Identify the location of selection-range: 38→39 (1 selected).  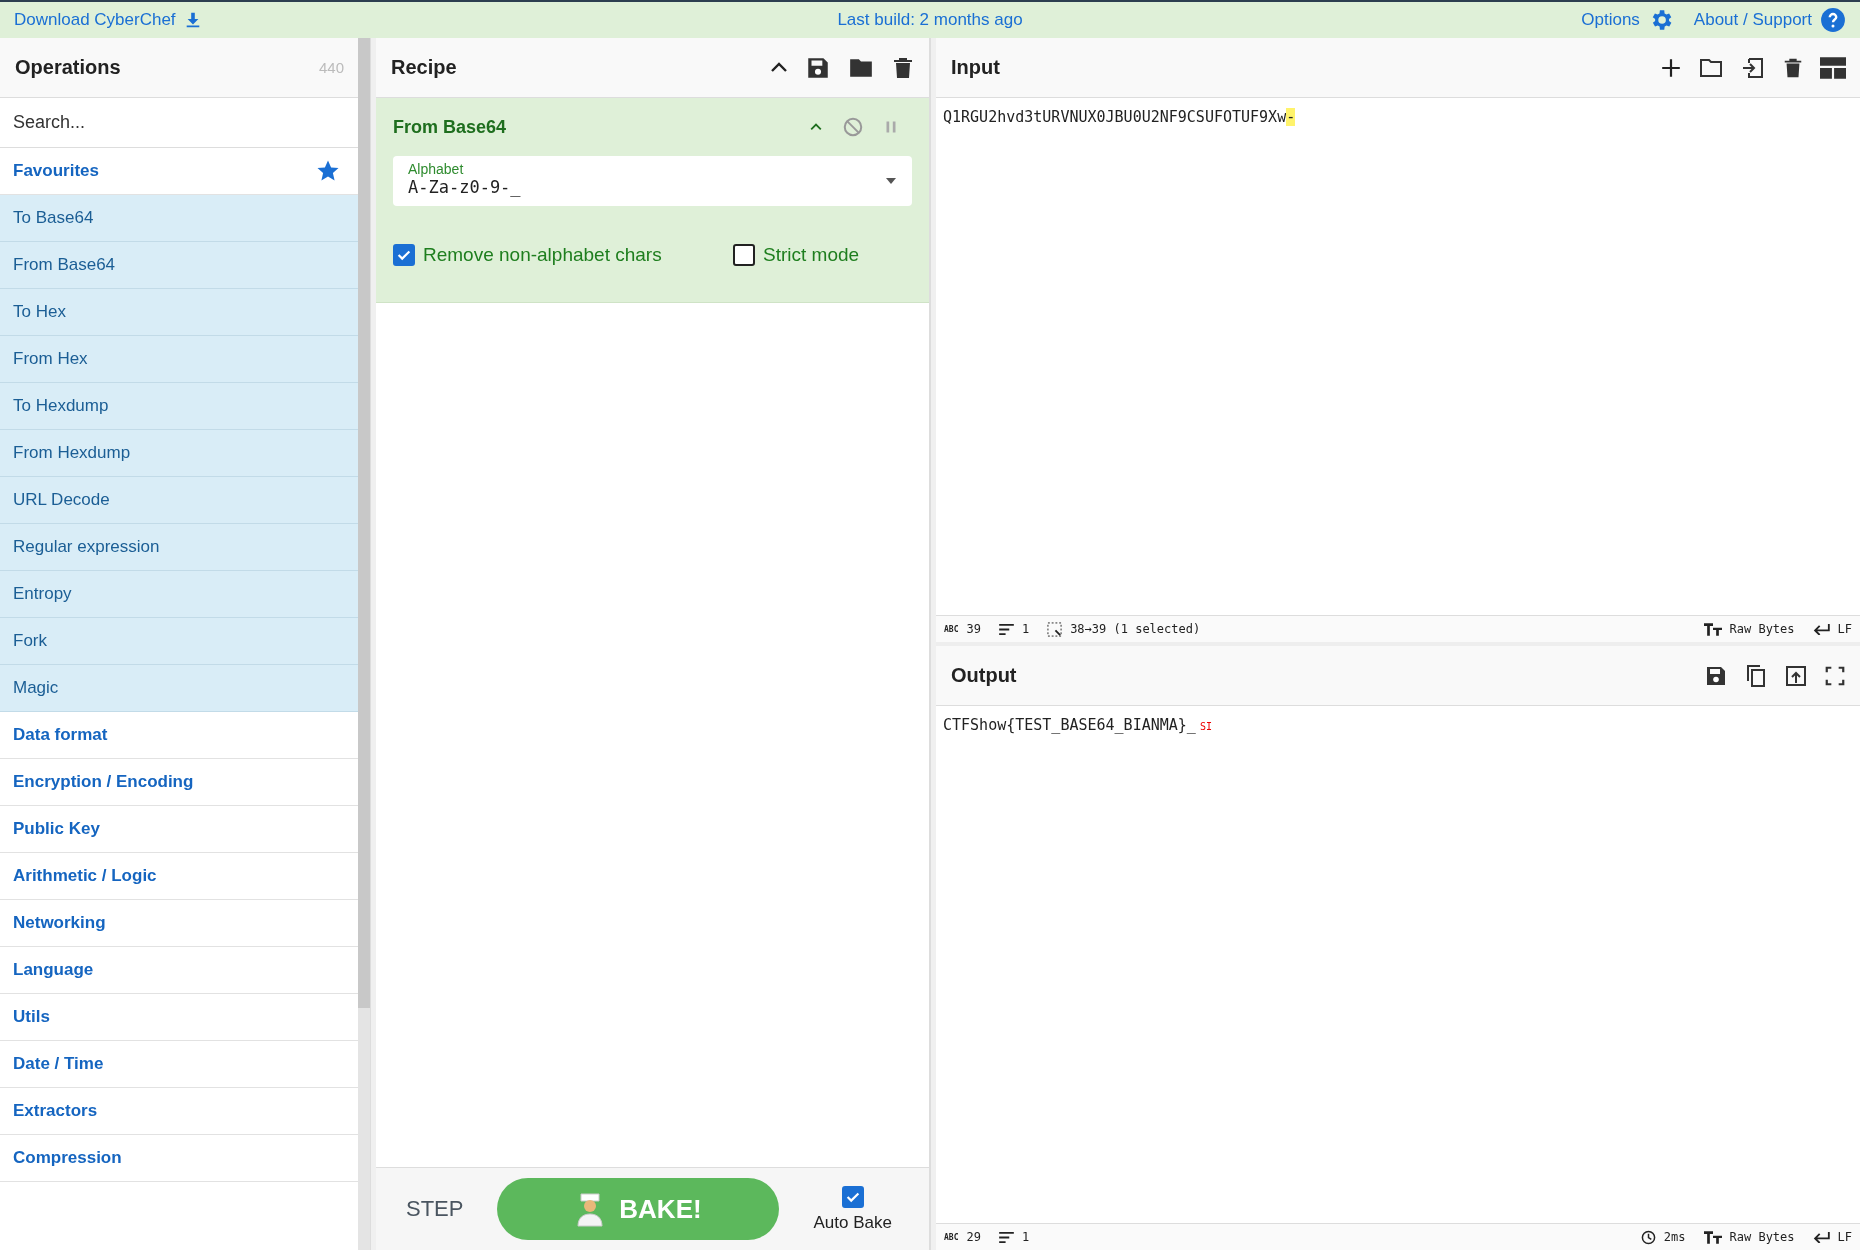
(1135, 629).